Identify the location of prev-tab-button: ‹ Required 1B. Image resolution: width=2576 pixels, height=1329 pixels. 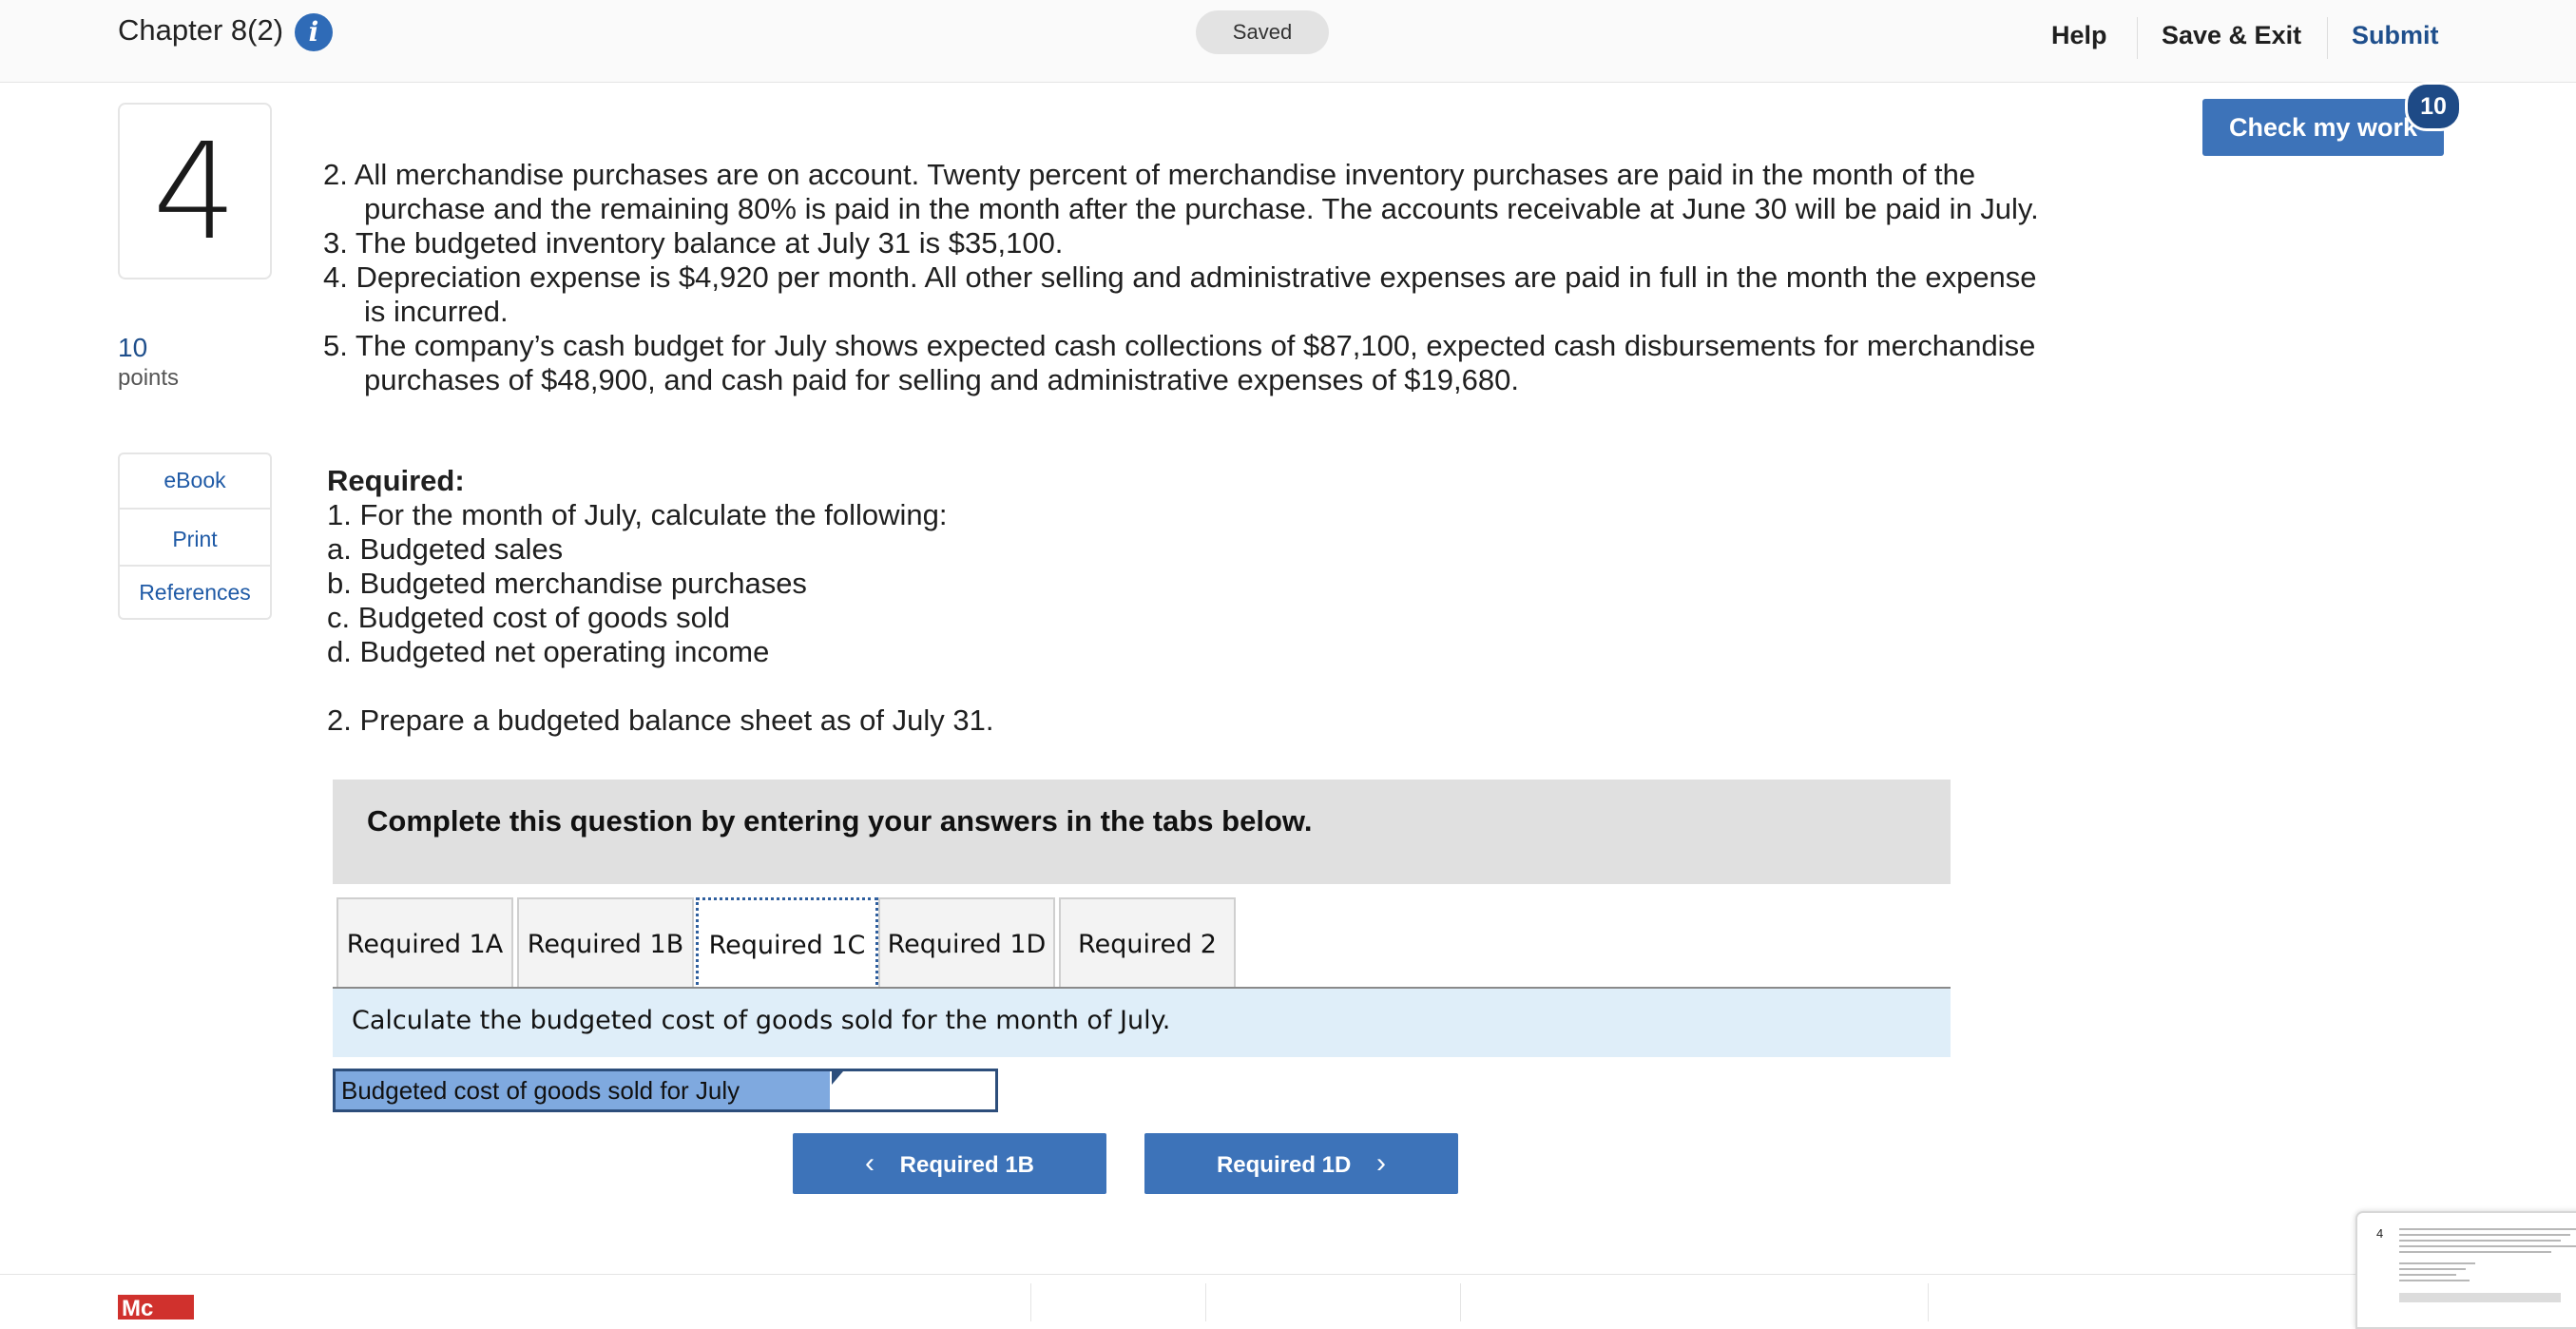
(950, 1163).